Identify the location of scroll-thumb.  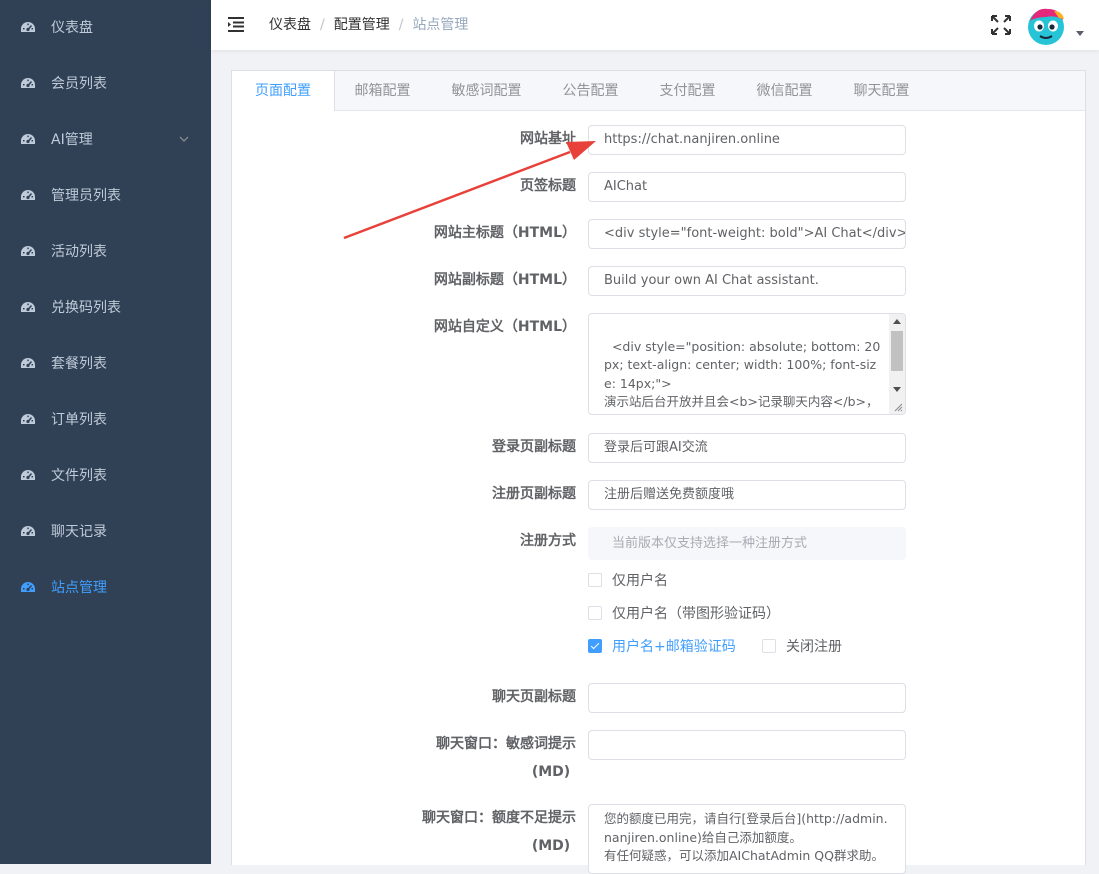
(897, 351).